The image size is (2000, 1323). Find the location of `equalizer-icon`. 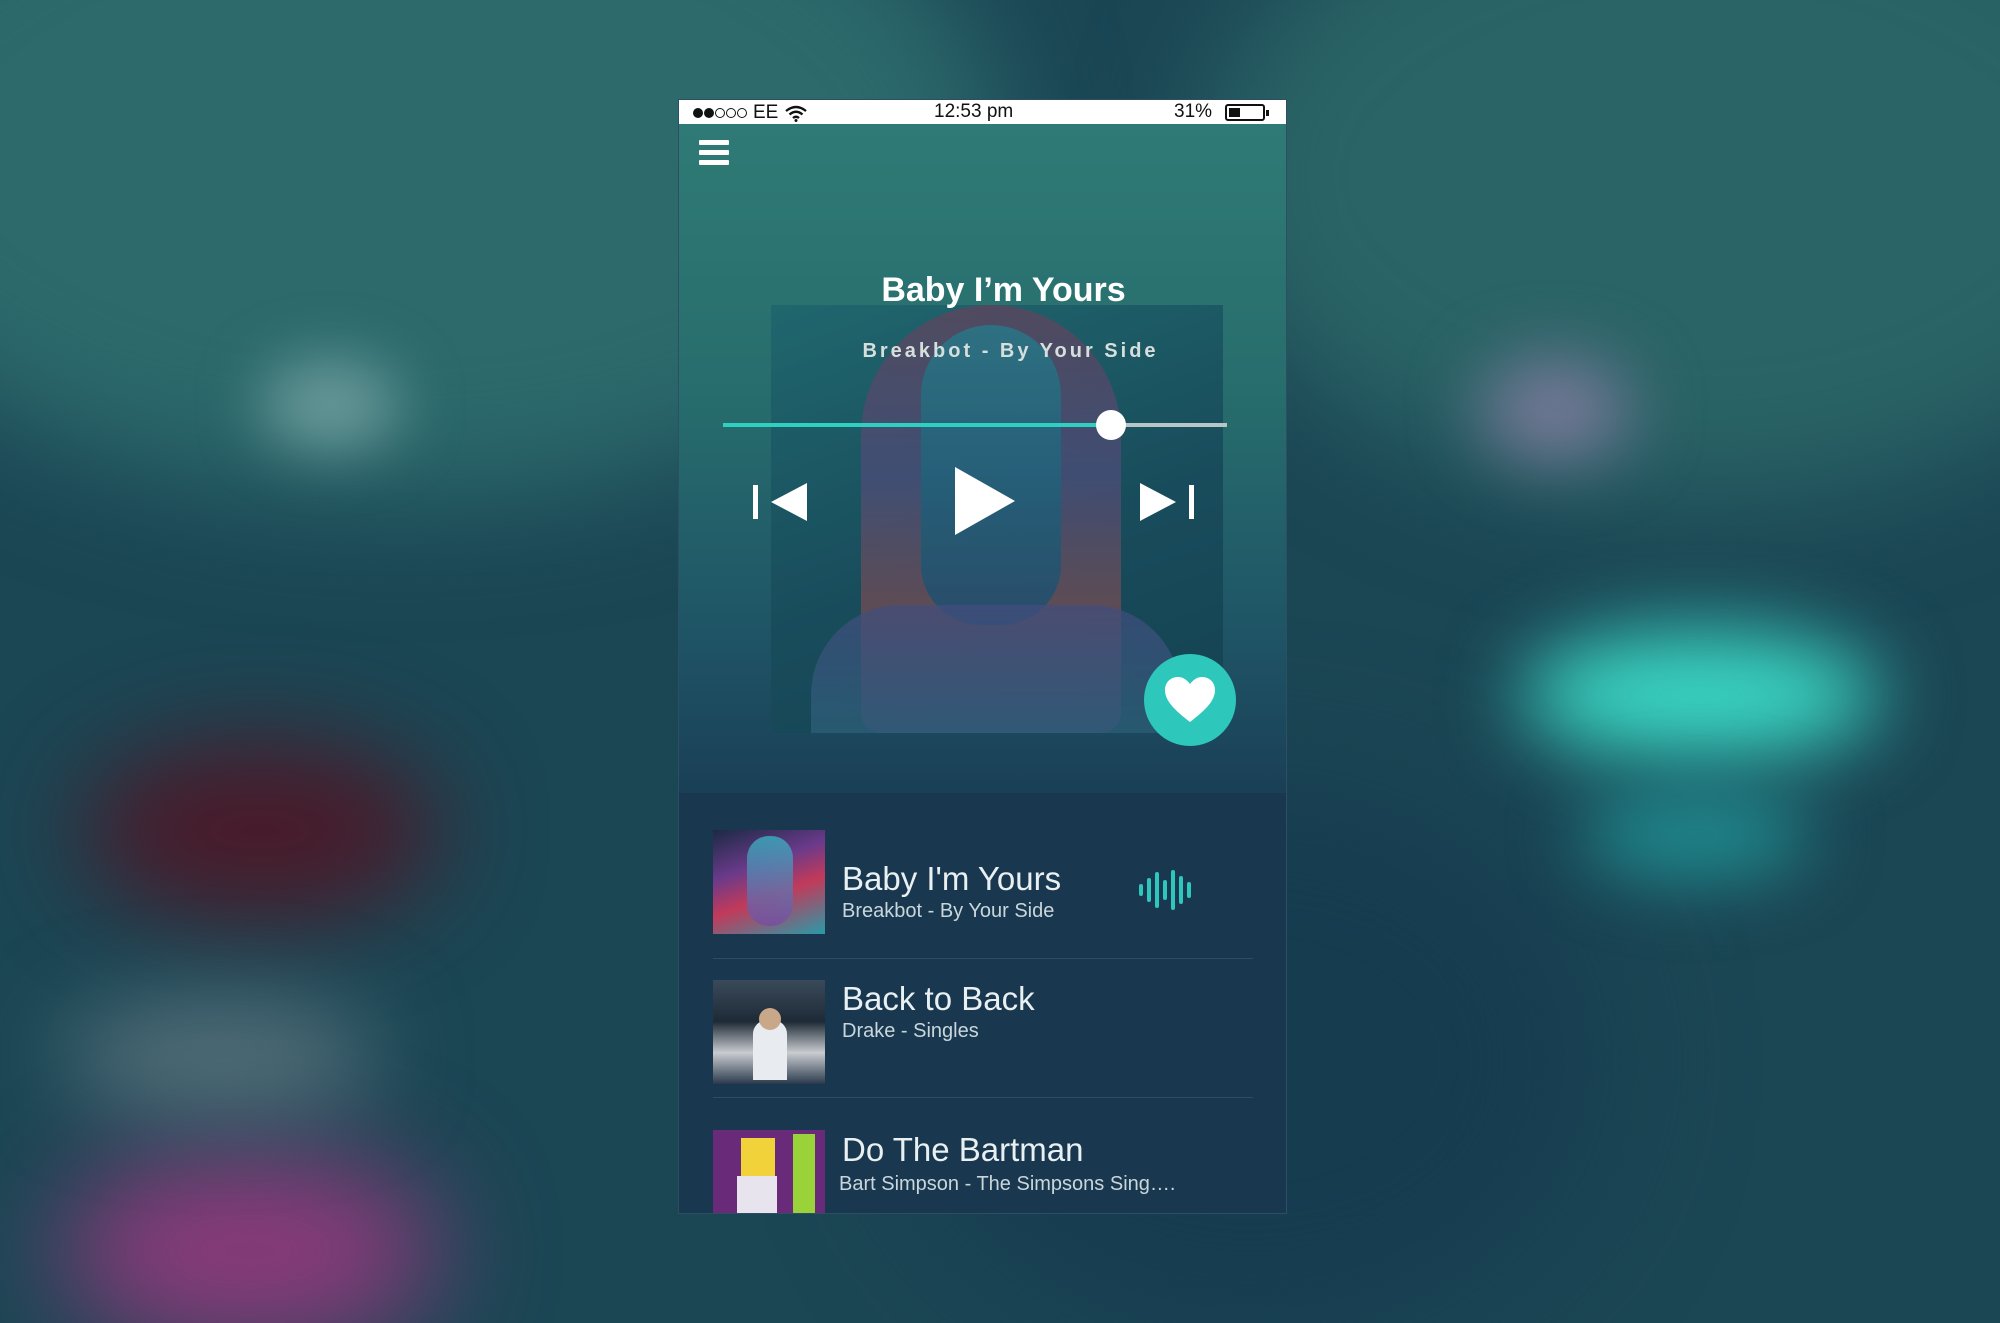

equalizer-icon is located at coordinates (1165, 890).